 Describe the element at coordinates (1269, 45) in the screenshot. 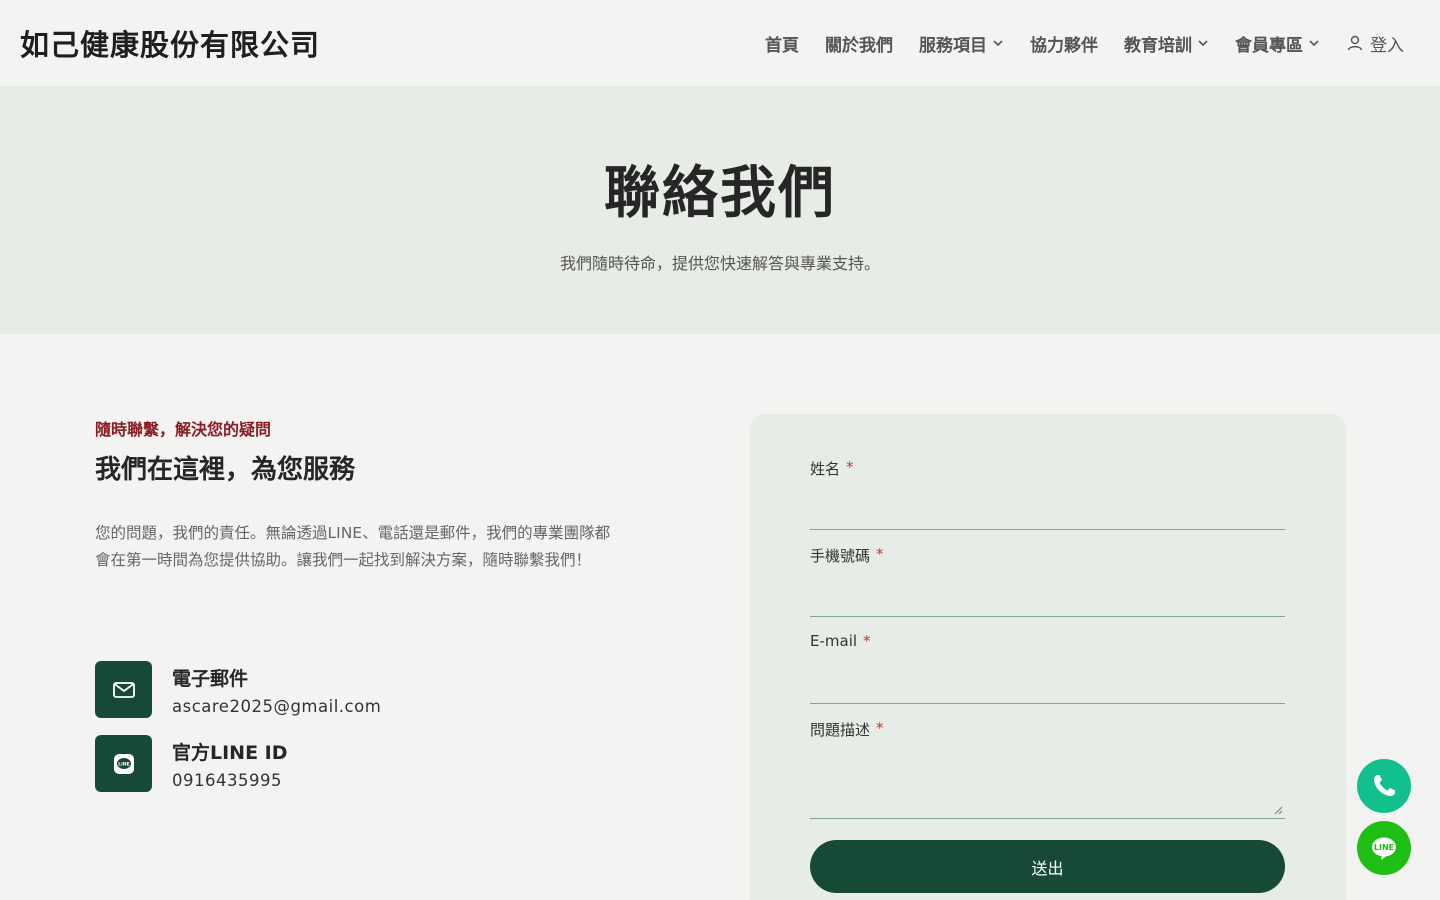

I see `nav-label: 會員專區` at that location.